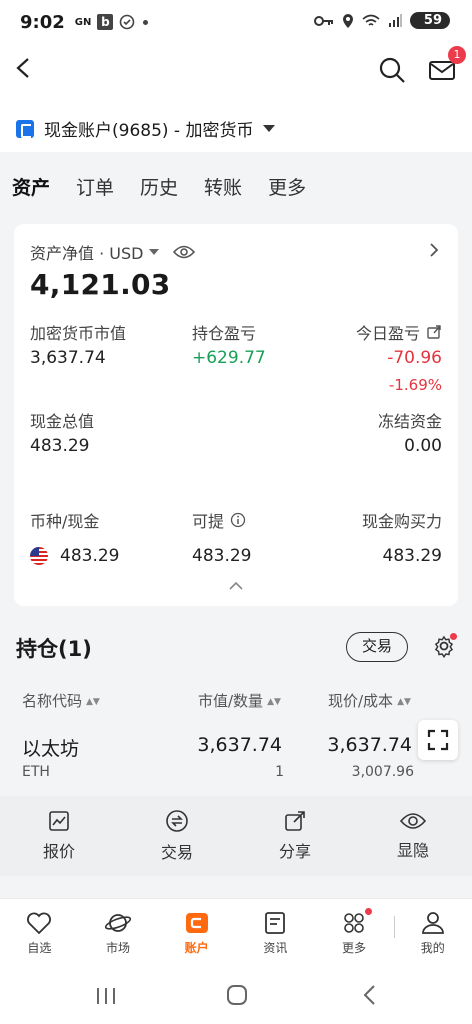 The height and width of the screenshot is (1024, 472). What do you see at coordinates (118, 923) in the screenshot?
I see `planet-icon` at bounding box center [118, 923].